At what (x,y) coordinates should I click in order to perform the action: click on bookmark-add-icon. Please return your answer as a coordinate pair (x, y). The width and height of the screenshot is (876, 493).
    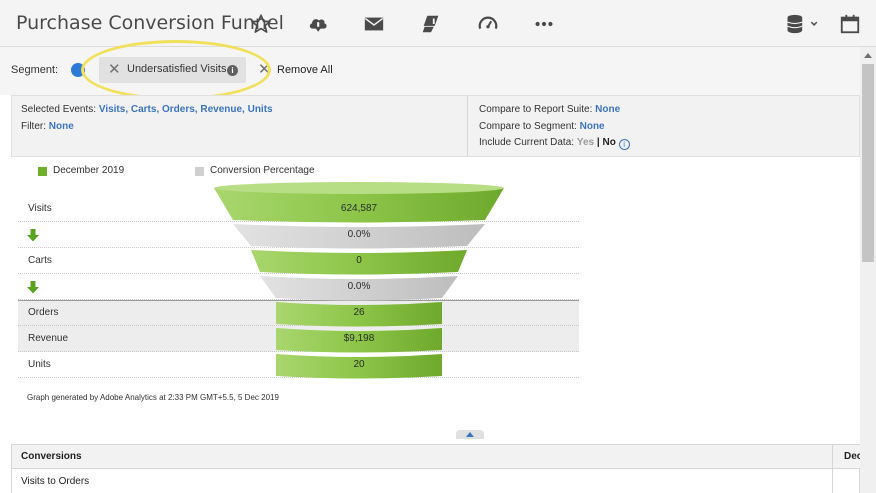
    Looking at the image, I should click on (431, 24).